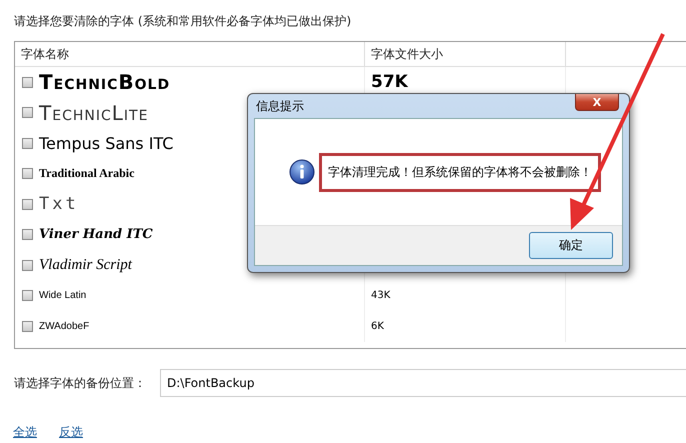  I want to click on message-text: 字体清理完成！但系统保留的字体将不会被删除！, so click(460, 172).